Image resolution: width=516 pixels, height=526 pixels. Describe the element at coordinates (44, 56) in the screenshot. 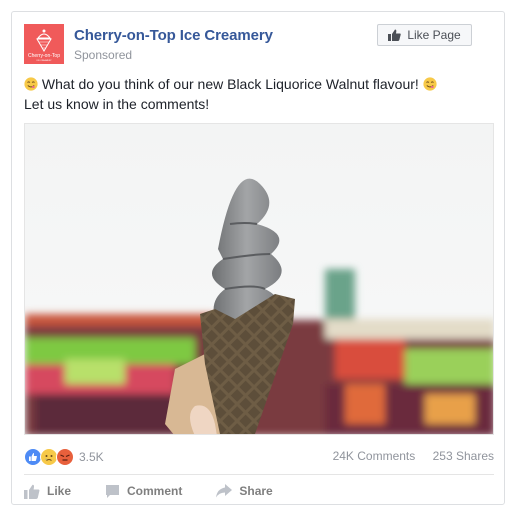

I see `svg-text: Cherry-on-Top` at that location.